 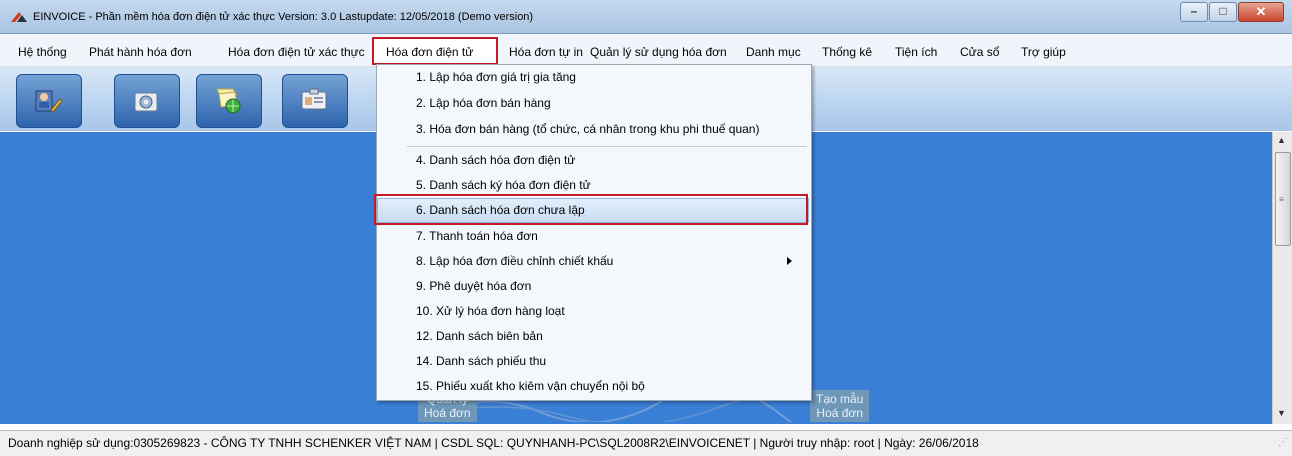 What do you see at coordinates (140, 52) in the screenshot?
I see `menu-phat-hanh-hoa-don: Phát hành hóa đơn` at bounding box center [140, 52].